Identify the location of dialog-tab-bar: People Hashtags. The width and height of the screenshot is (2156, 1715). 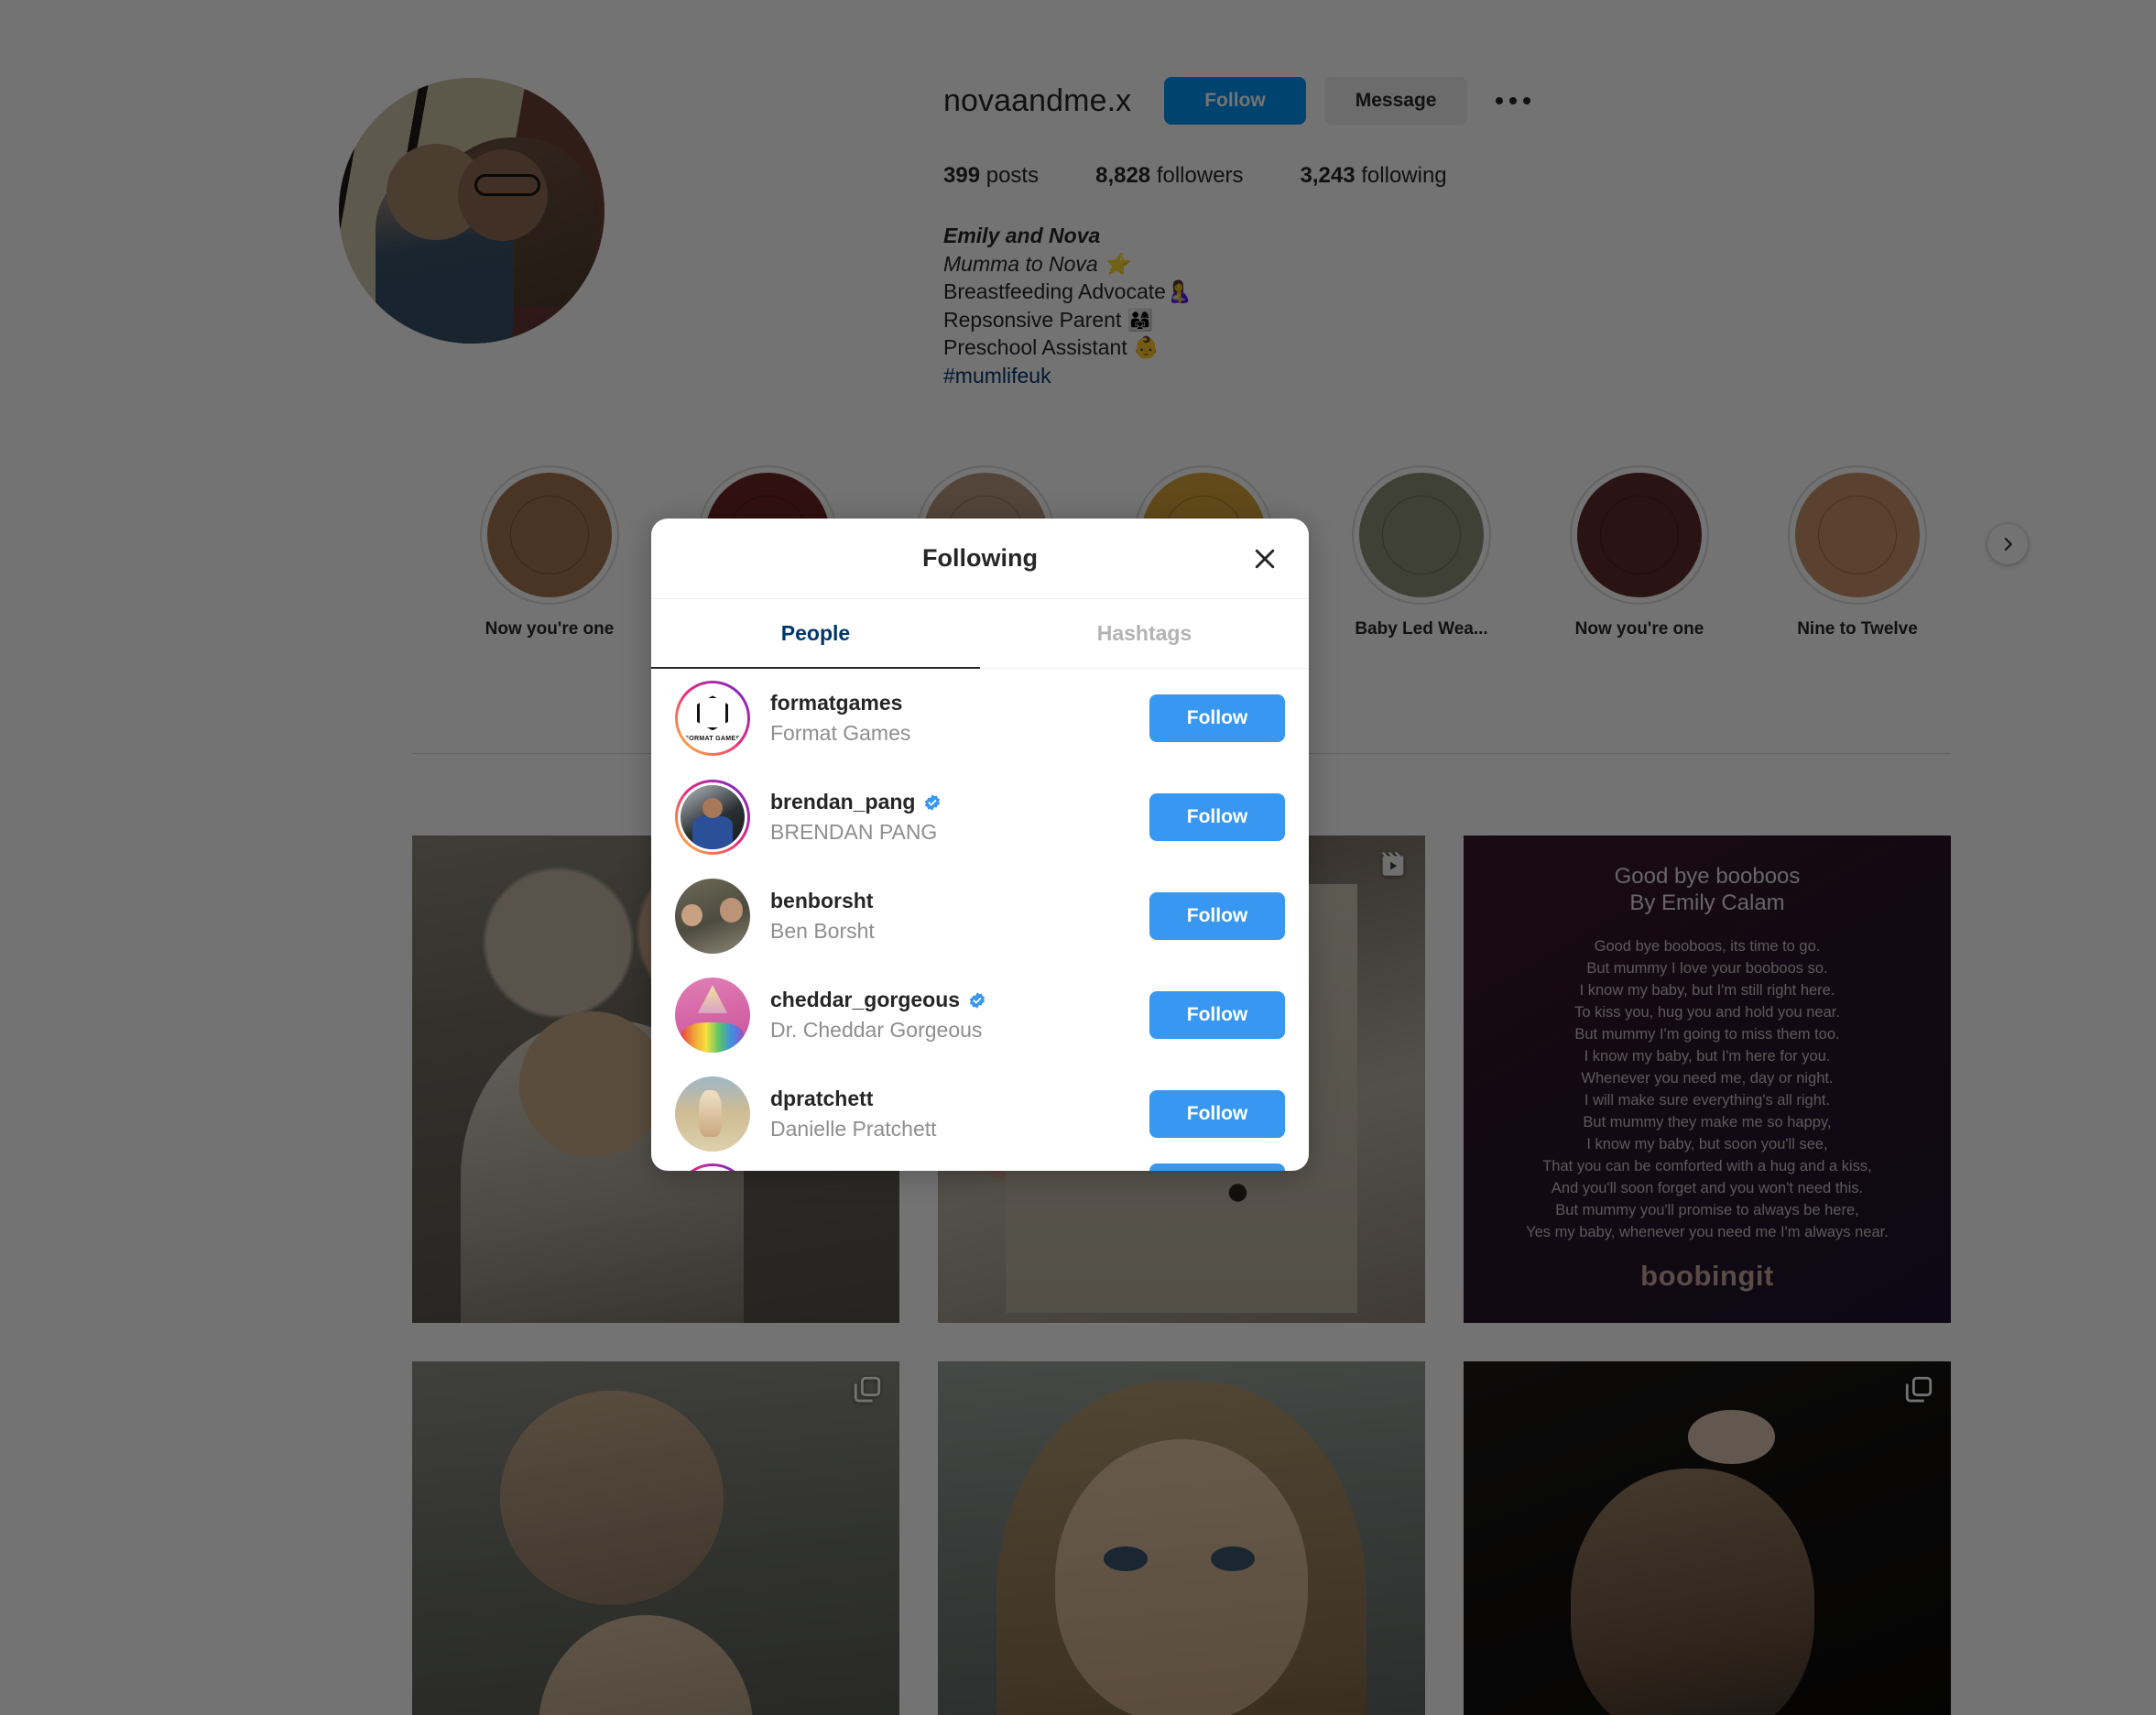
(980, 634).